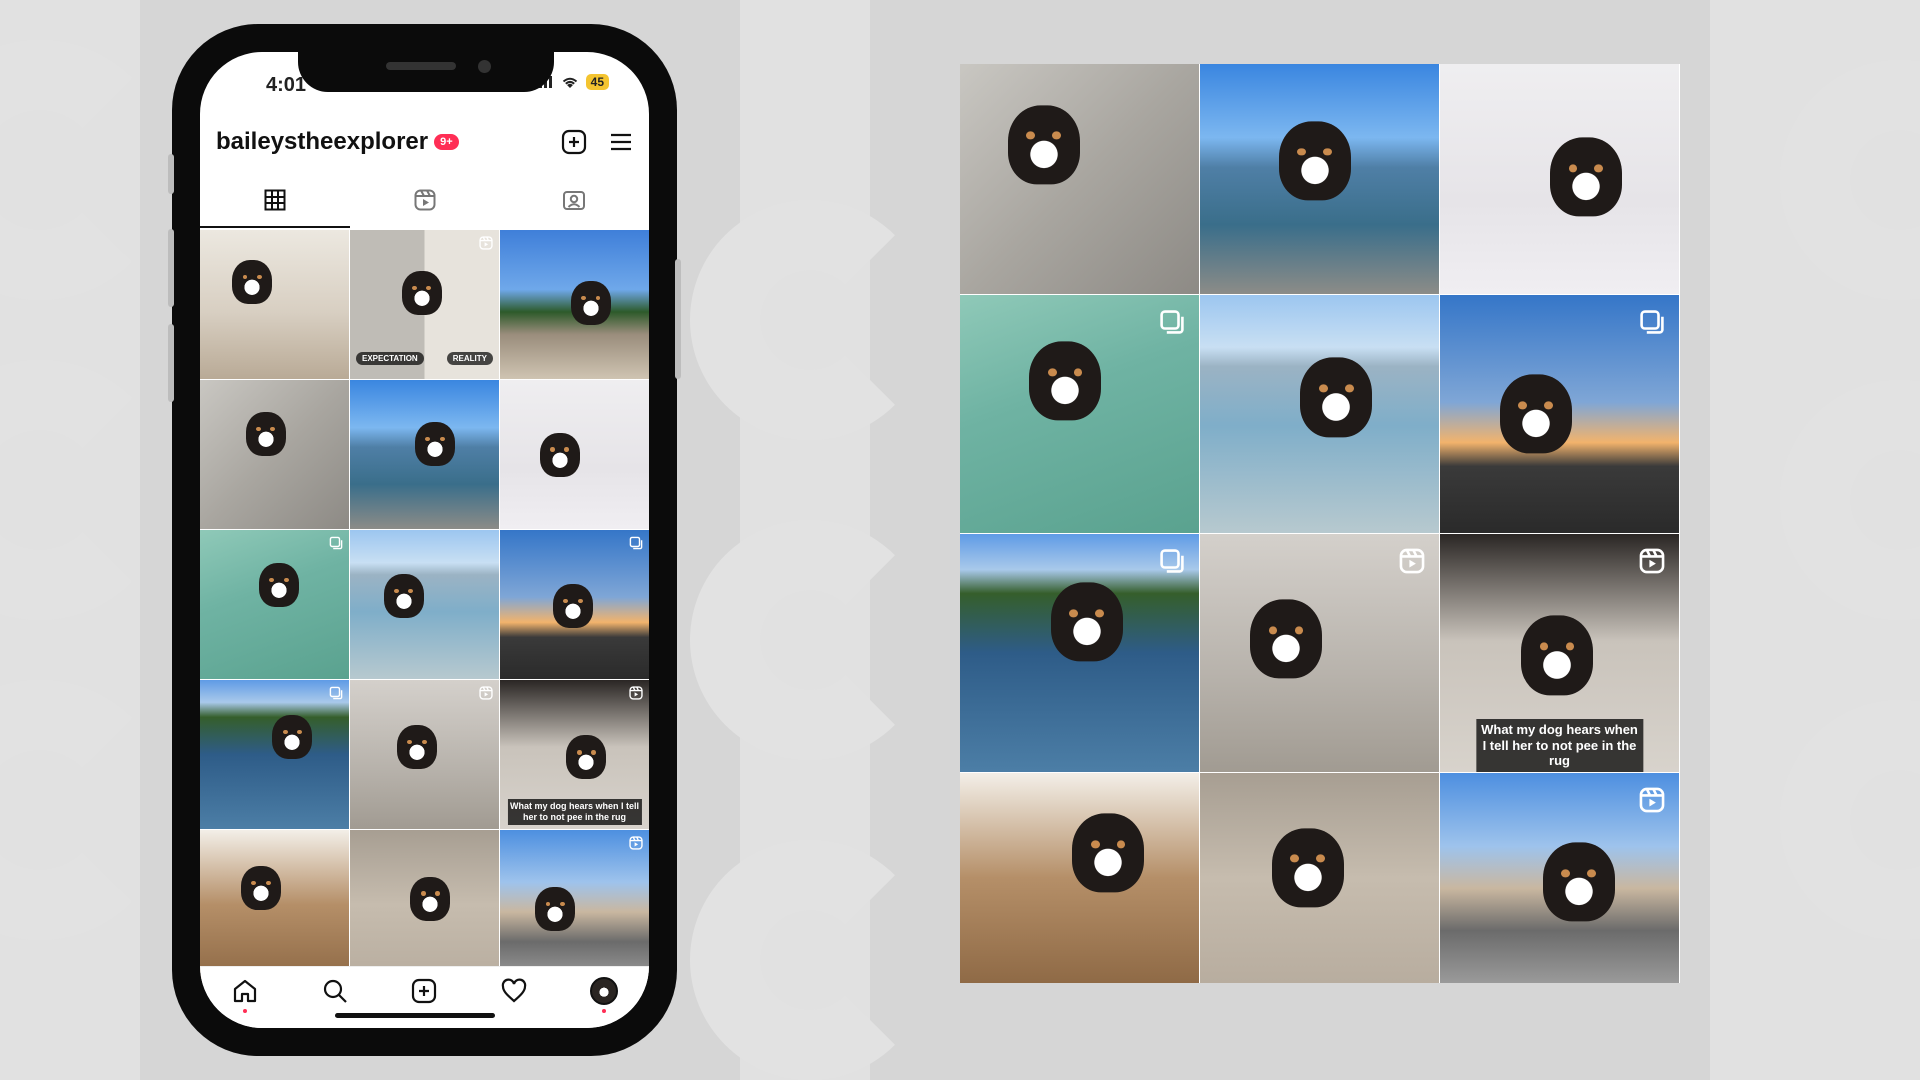 This screenshot has height=1080, width=1920. Describe the element at coordinates (569, 82) in the screenshot. I see `wifi-icon` at that location.